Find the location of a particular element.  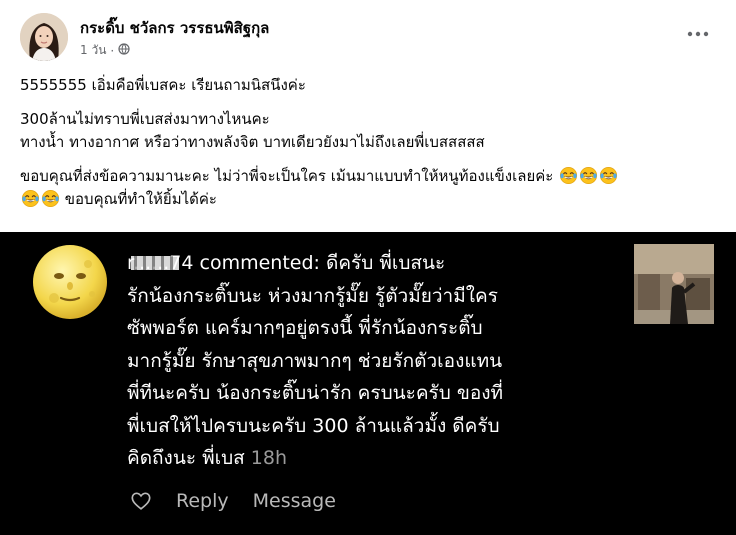

comment-verb: commented: is located at coordinates (259, 263).